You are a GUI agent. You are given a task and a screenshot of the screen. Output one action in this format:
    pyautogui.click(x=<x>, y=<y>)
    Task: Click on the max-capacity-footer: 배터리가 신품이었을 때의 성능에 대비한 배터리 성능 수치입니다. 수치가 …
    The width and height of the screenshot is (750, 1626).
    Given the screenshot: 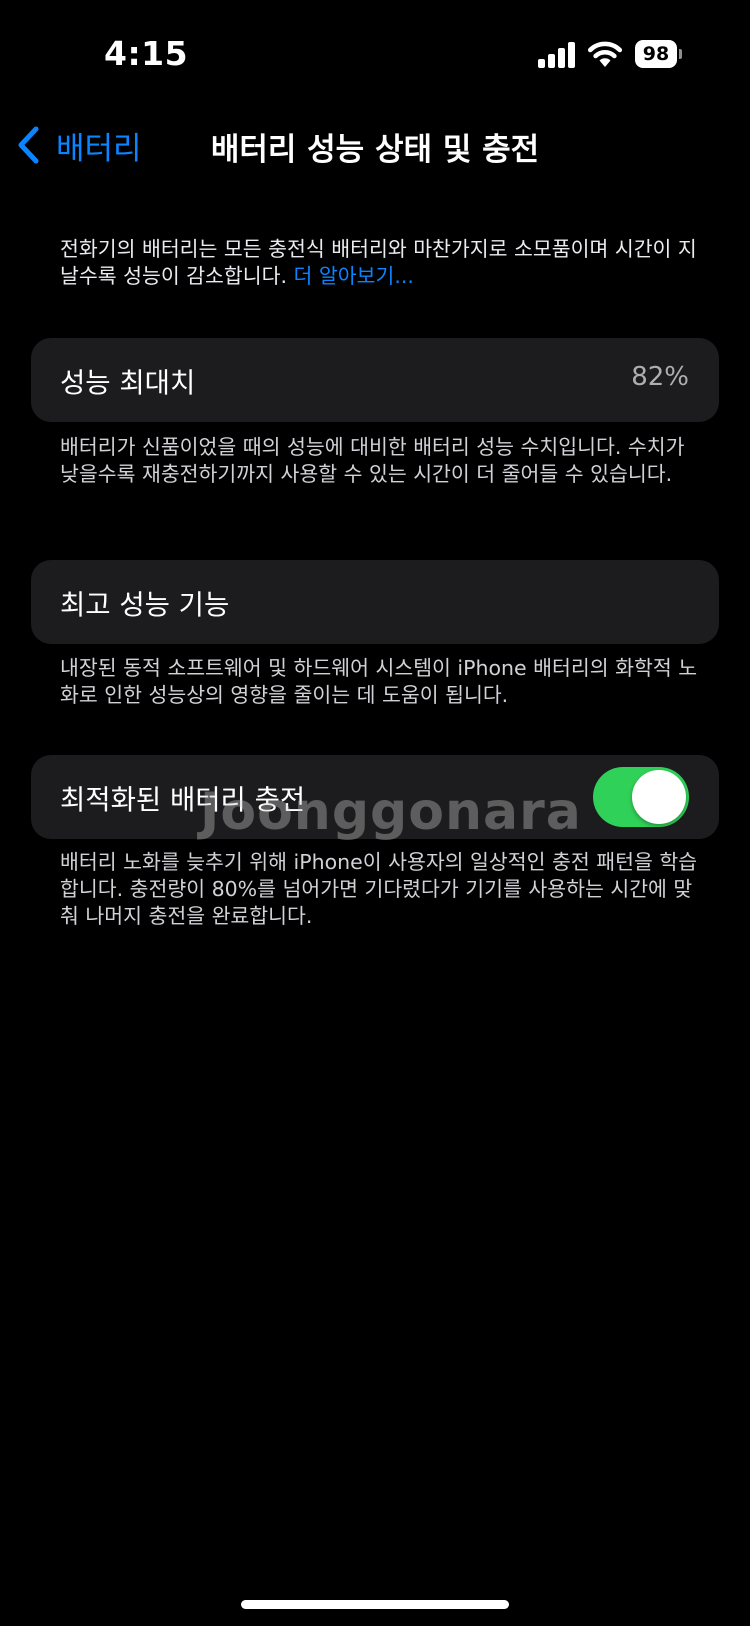 What is the action you would take?
    pyautogui.click(x=372, y=460)
    